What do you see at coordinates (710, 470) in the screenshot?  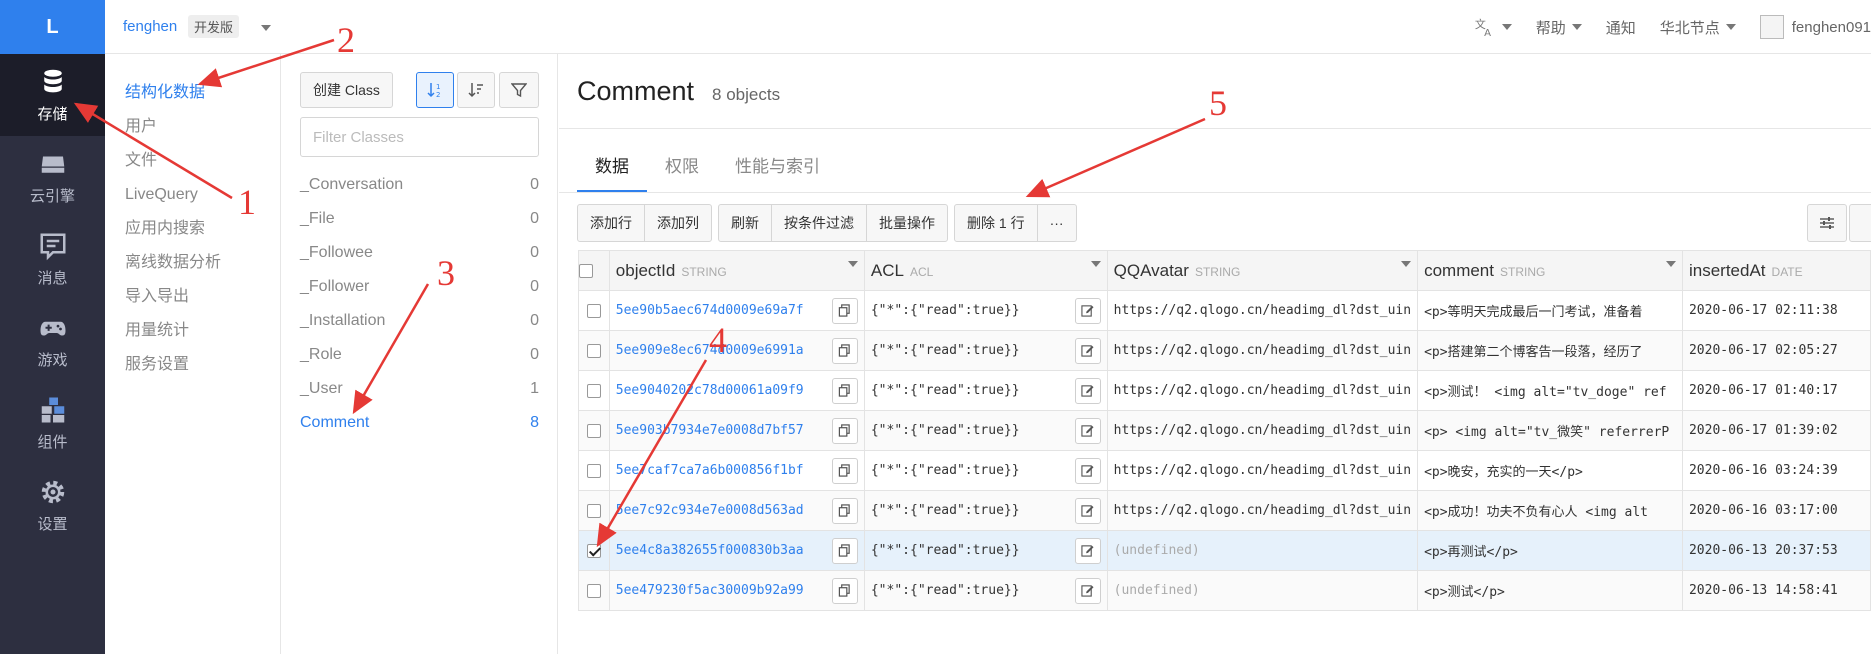 I see `object-id: 5ee7caf7ca7a6b000856f1bf` at bounding box center [710, 470].